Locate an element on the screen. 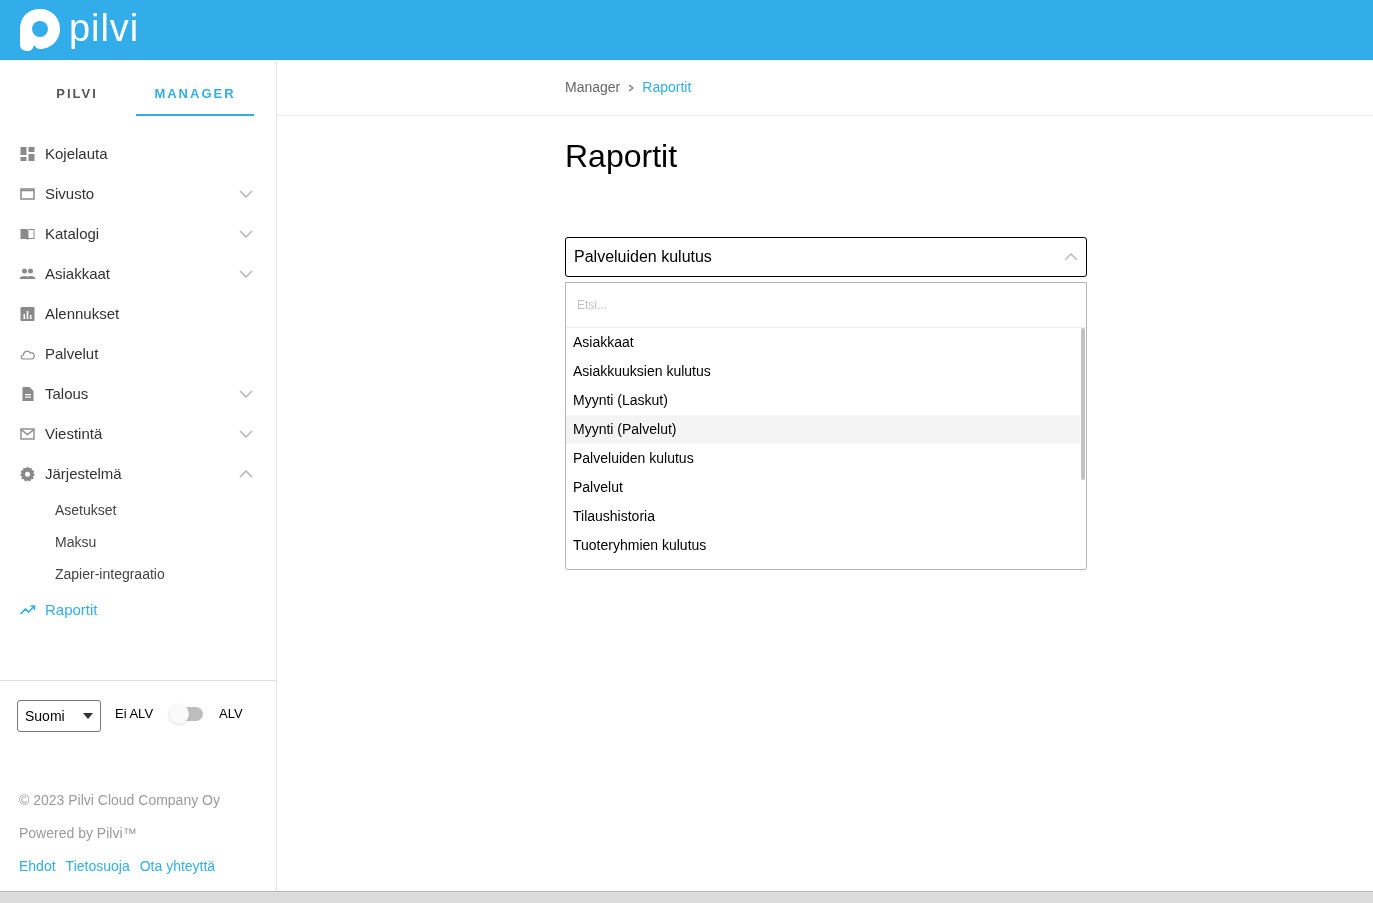  sidebar-item: Asiakkaat is located at coordinates (138, 274).